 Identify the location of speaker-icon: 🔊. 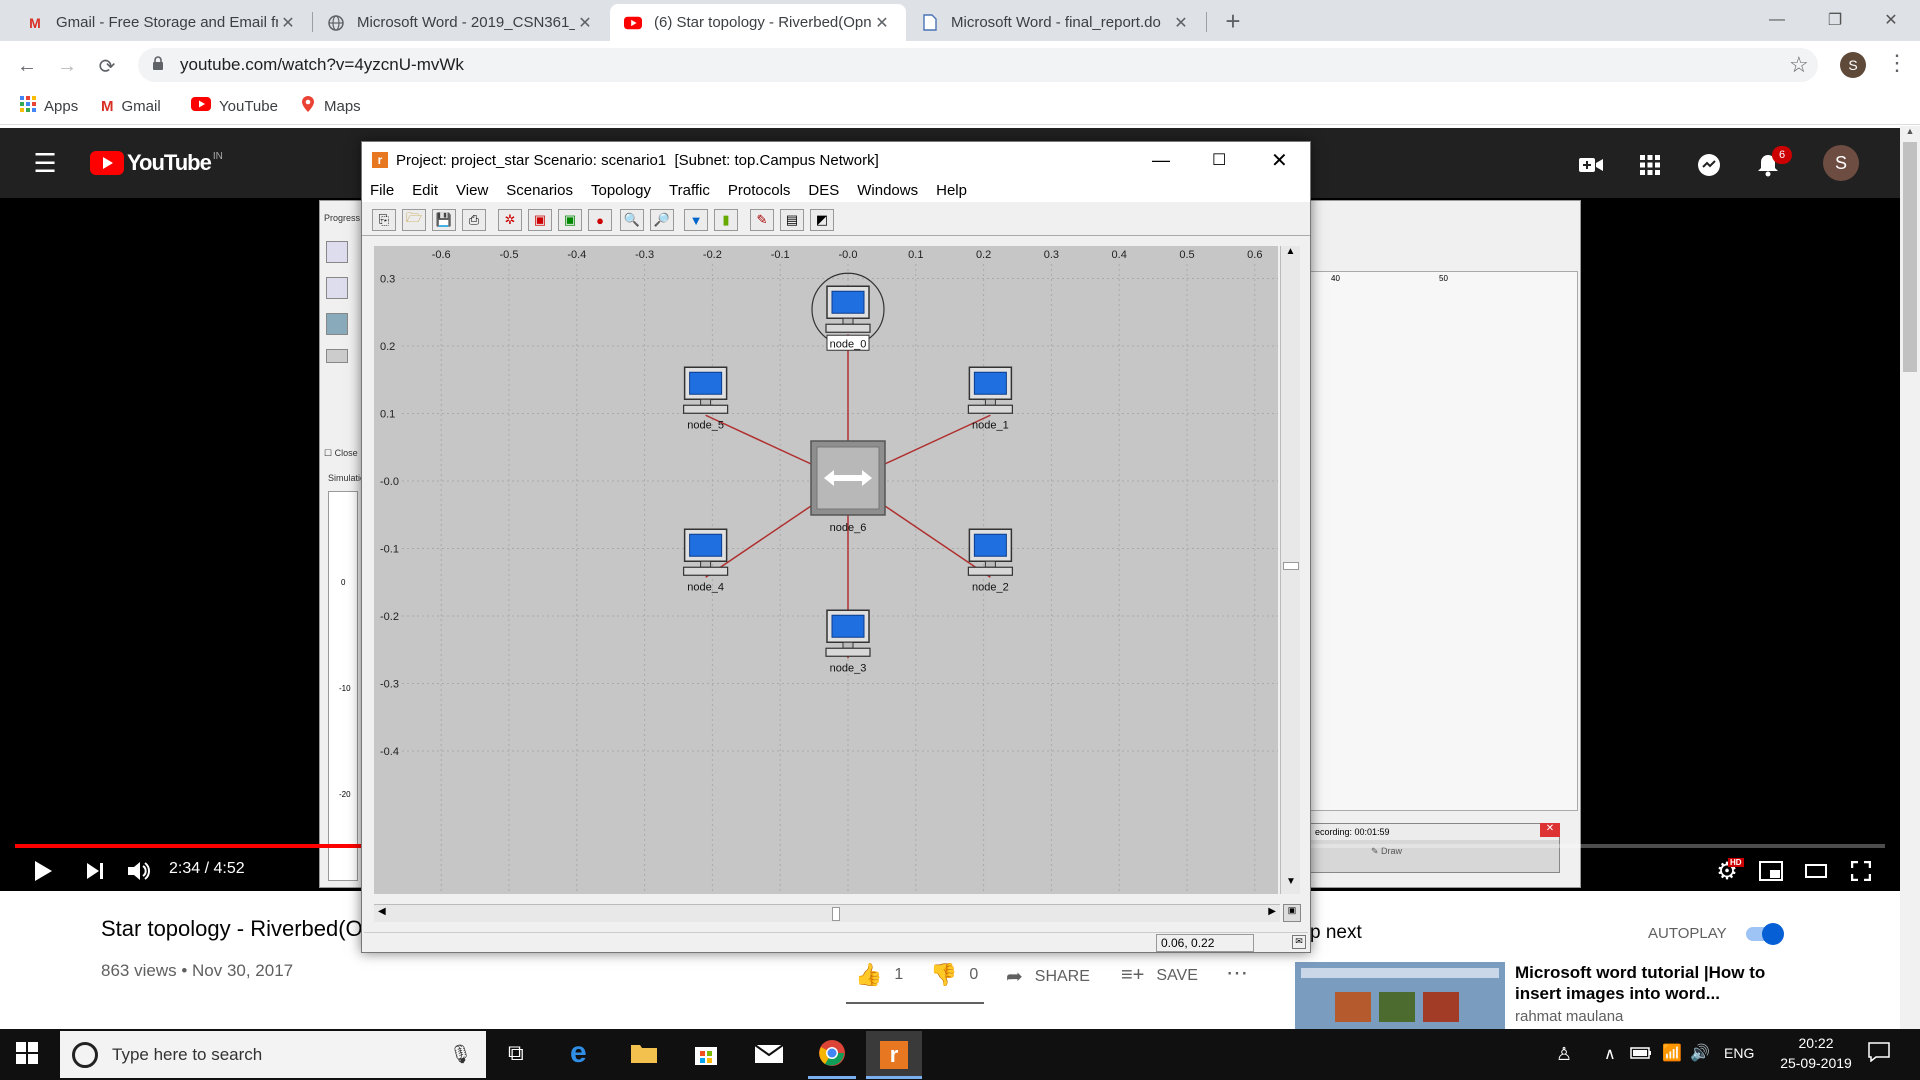
(1700, 1053).